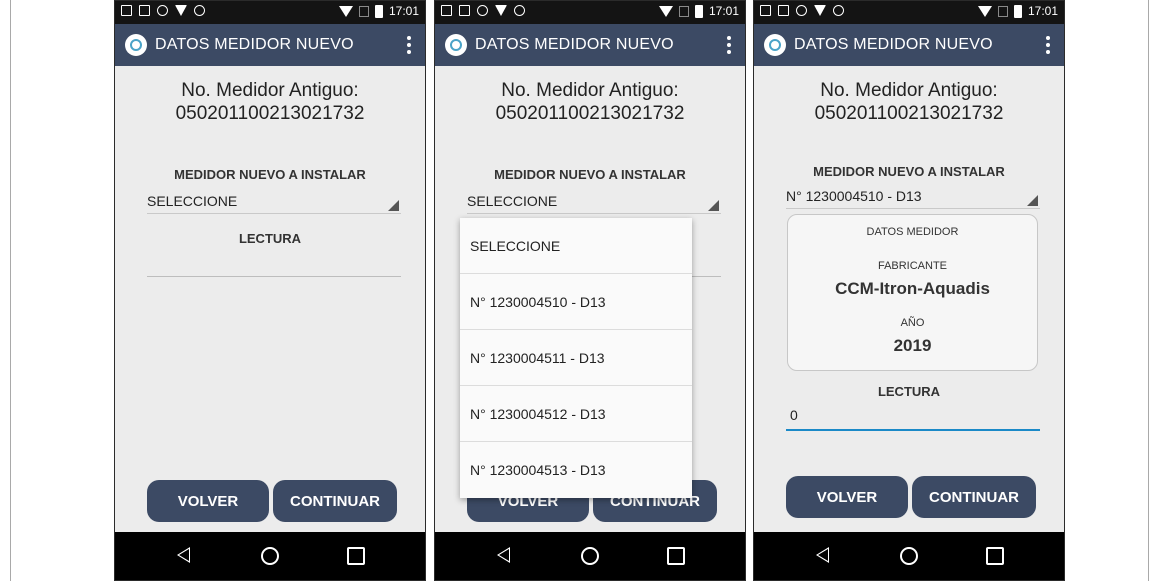 This screenshot has width=1161, height=581. I want to click on dropdown-option: N° 1230004513 - D13, so click(576, 470).